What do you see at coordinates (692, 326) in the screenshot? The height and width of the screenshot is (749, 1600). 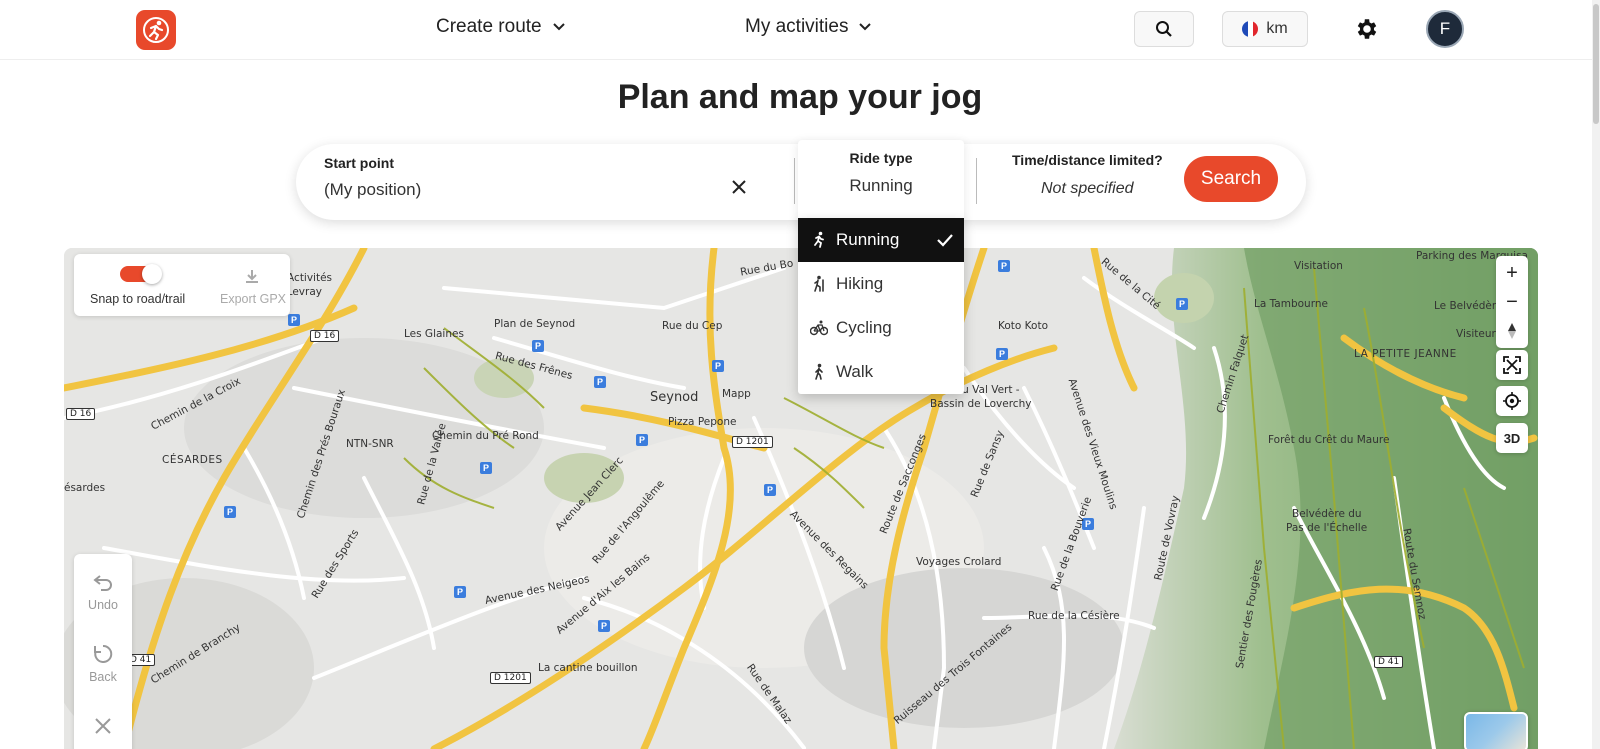 I see `map-label: Rue du Cep` at bounding box center [692, 326].